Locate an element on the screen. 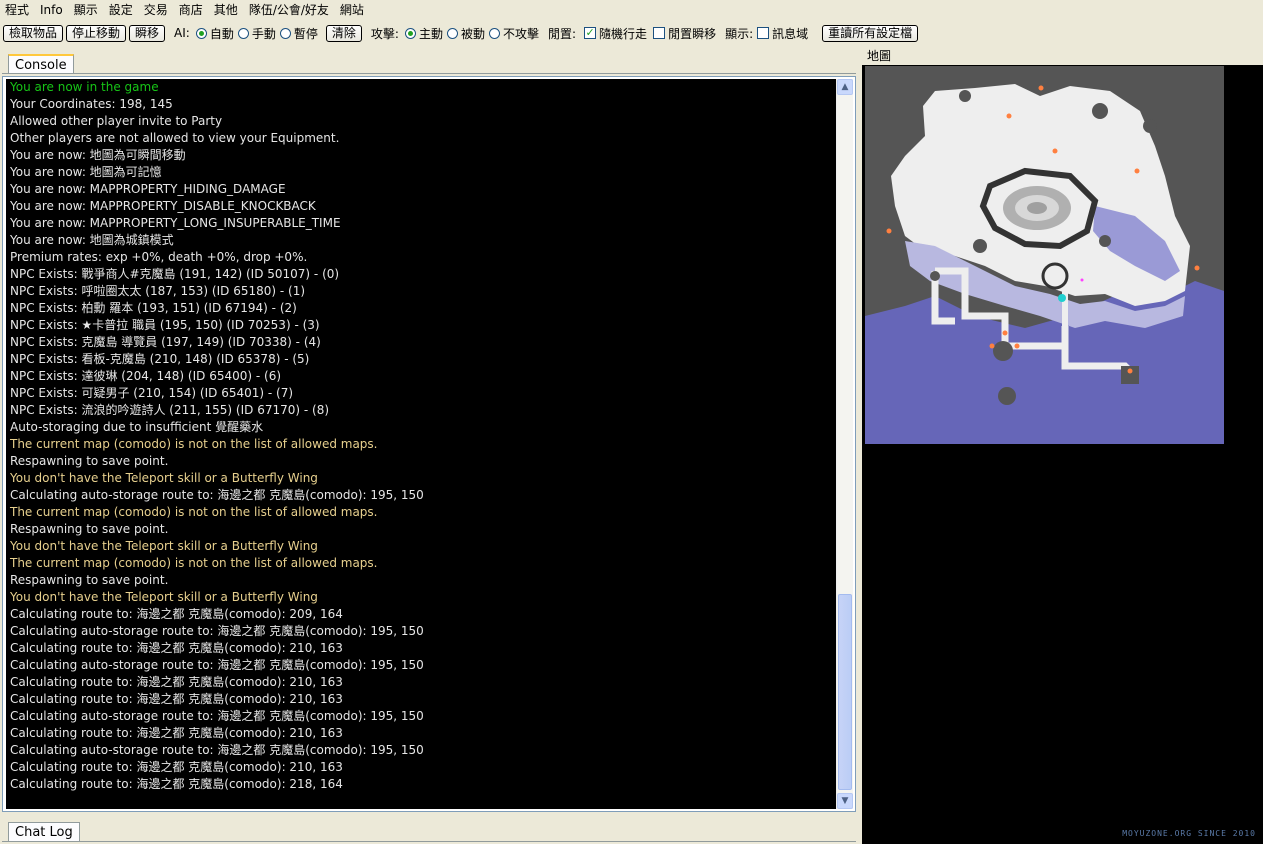 Image resolution: width=1263 pixels, height=844 pixels. menu-item-4: 交易 is located at coordinates (156, 10).